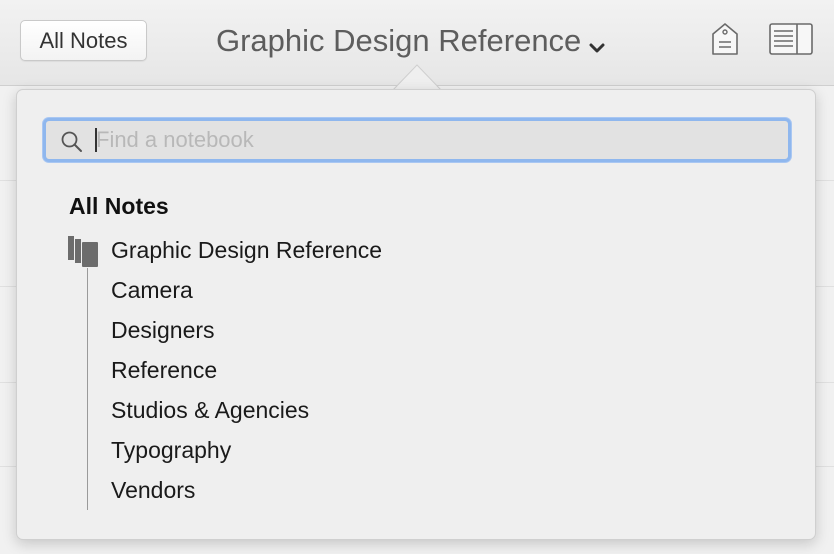 This screenshot has width=834, height=554. What do you see at coordinates (171, 450) in the screenshot?
I see `notebook-item: Typography` at bounding box center [171, 450].